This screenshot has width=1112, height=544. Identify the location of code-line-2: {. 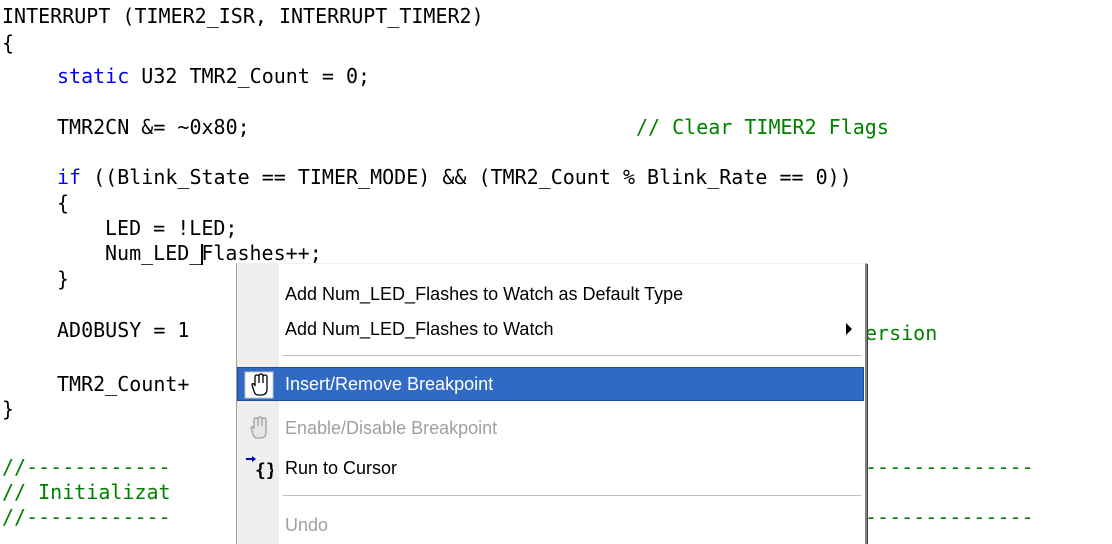
(8, 43).